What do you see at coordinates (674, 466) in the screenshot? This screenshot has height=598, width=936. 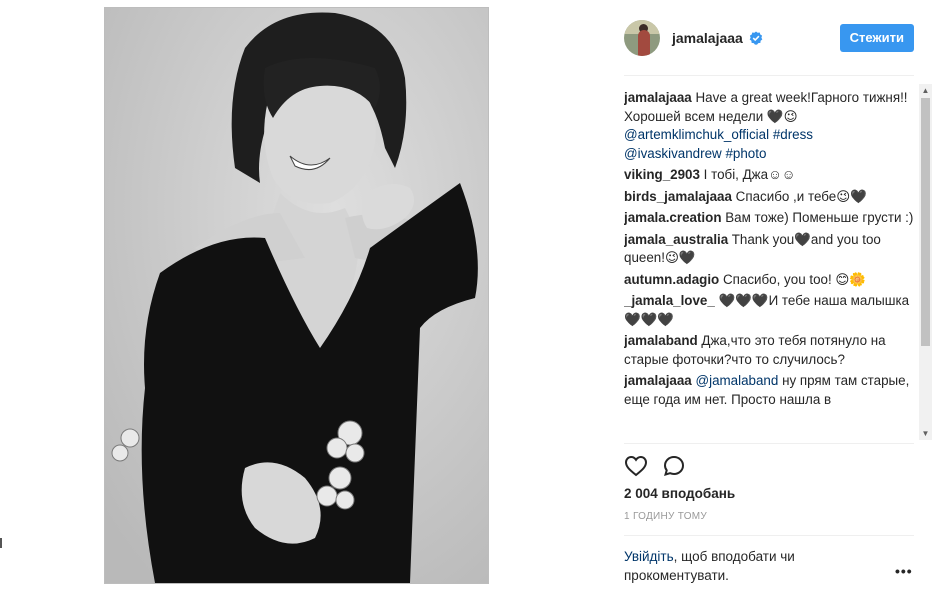 I see `comment-bubble-icon` at bounding box center [674, 466].